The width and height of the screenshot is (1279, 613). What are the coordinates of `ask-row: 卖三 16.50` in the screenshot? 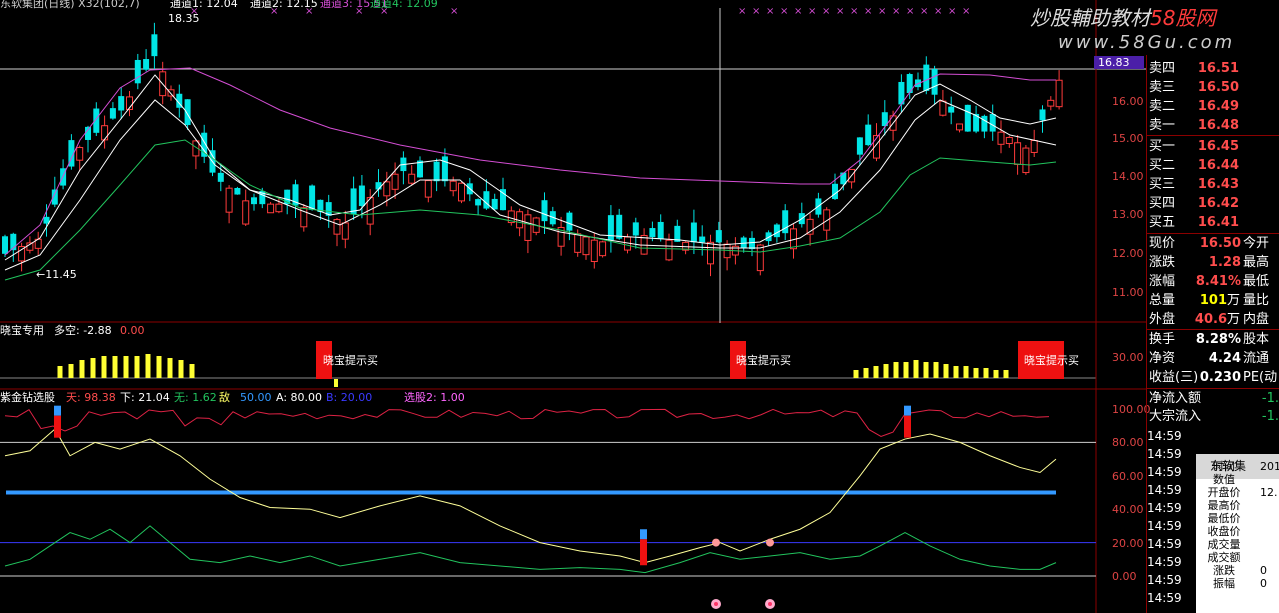 It's located at (1213, 87).